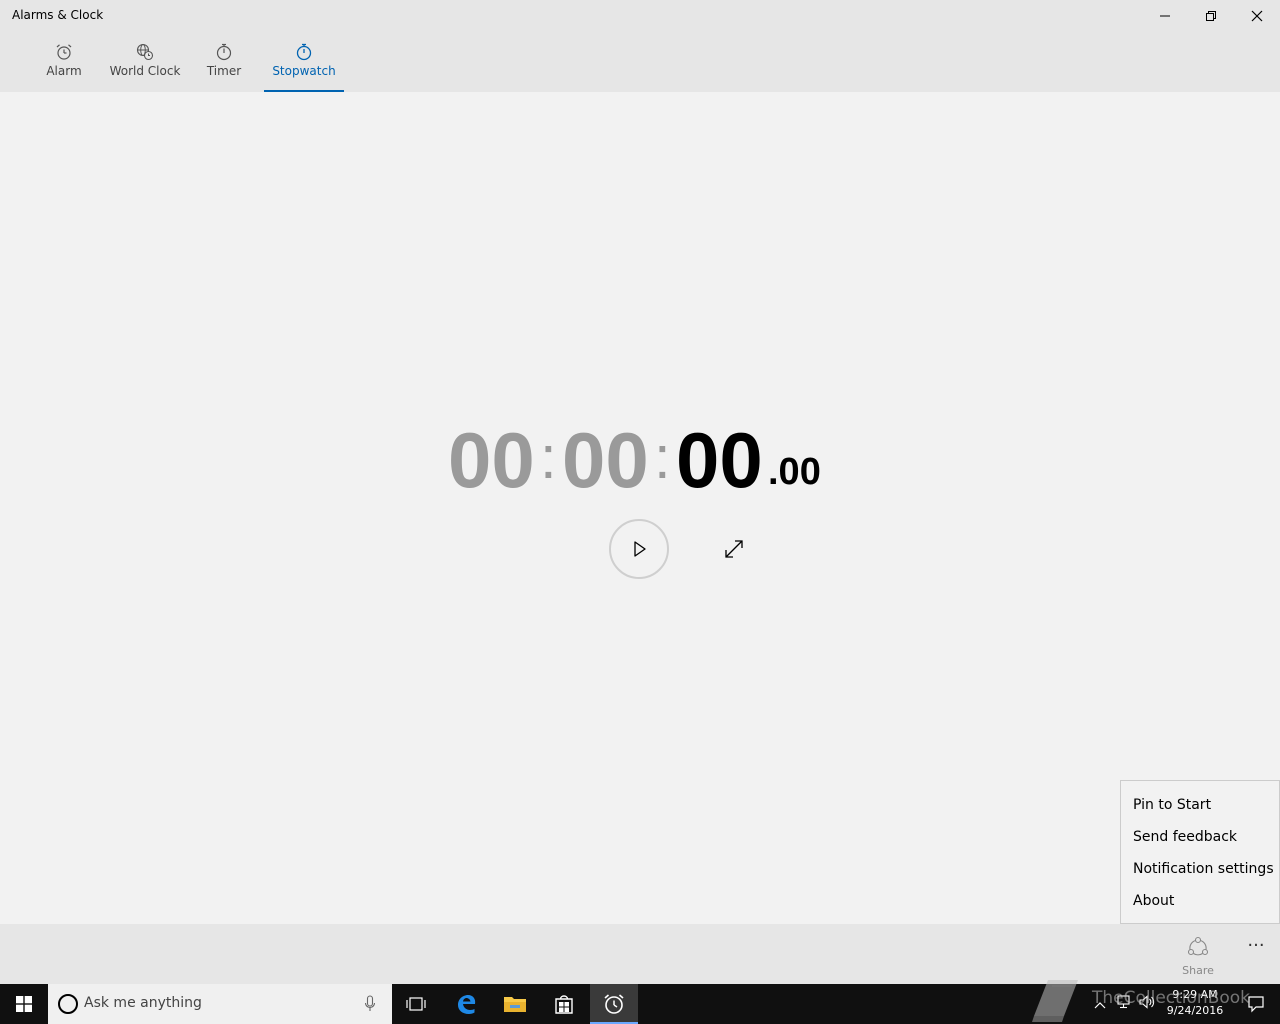 The height and width of the screenshot is (1024, 1280). I want to click on share-button: Share, so click(1198, 956).